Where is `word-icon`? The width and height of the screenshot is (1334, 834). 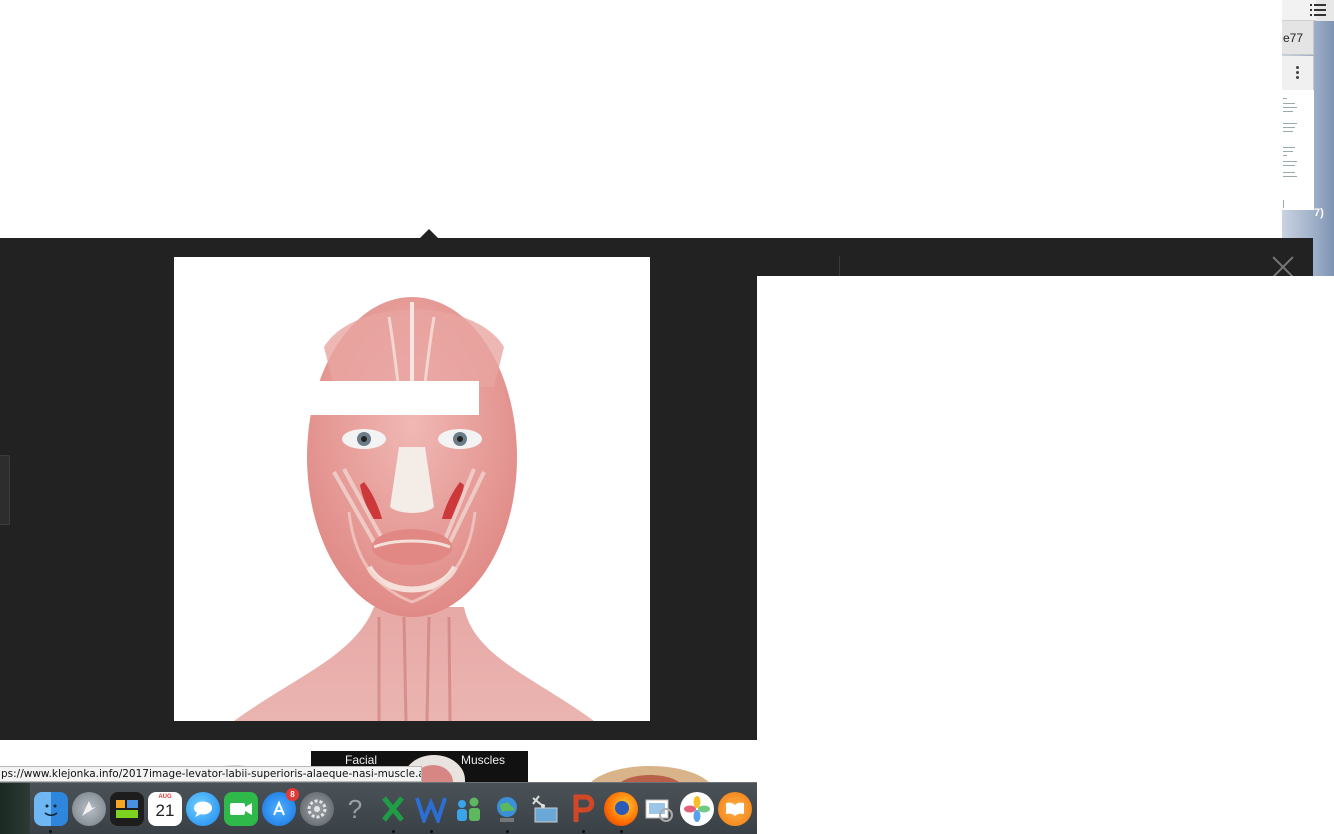 word-icon is located at coordinates (431, 809).